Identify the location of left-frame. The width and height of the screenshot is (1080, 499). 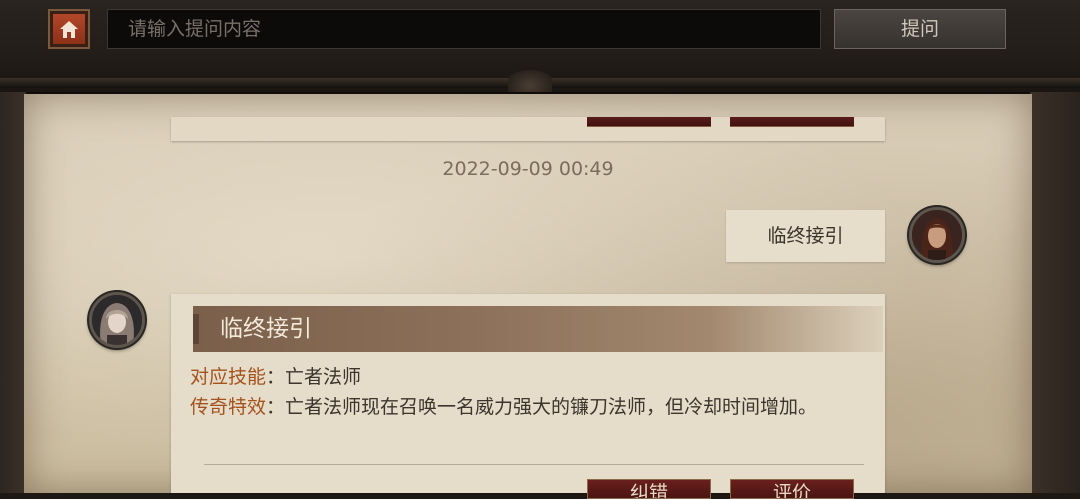
(13, 292).